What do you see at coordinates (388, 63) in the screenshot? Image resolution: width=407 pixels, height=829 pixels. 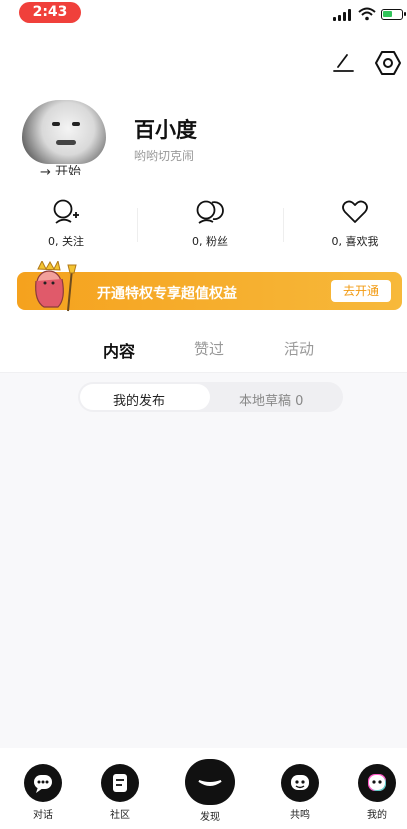 I see `settings-icon` at bounding box center [388, 63].